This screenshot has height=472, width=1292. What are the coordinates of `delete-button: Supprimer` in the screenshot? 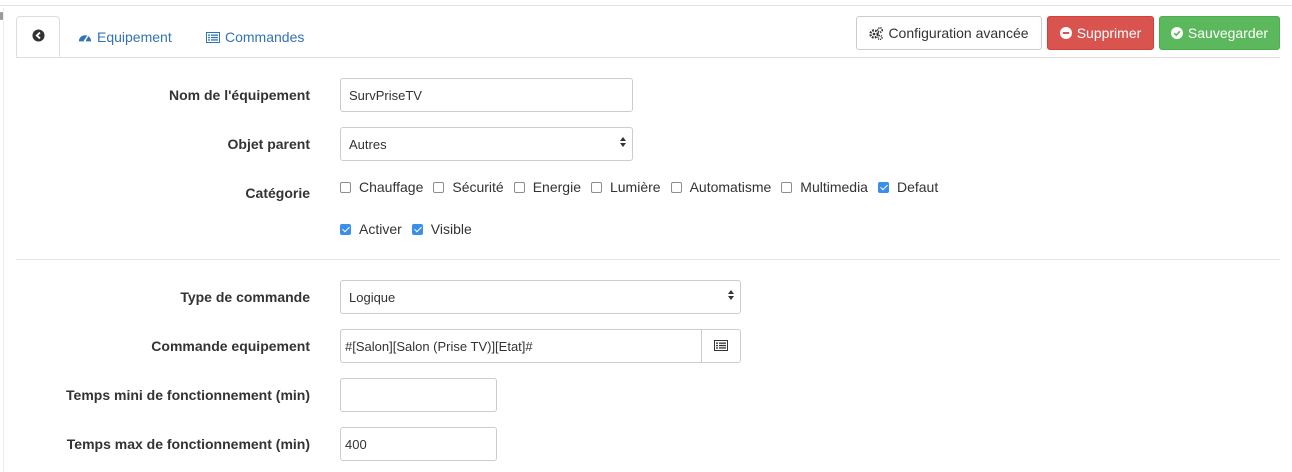 It's located at (1100, 33).